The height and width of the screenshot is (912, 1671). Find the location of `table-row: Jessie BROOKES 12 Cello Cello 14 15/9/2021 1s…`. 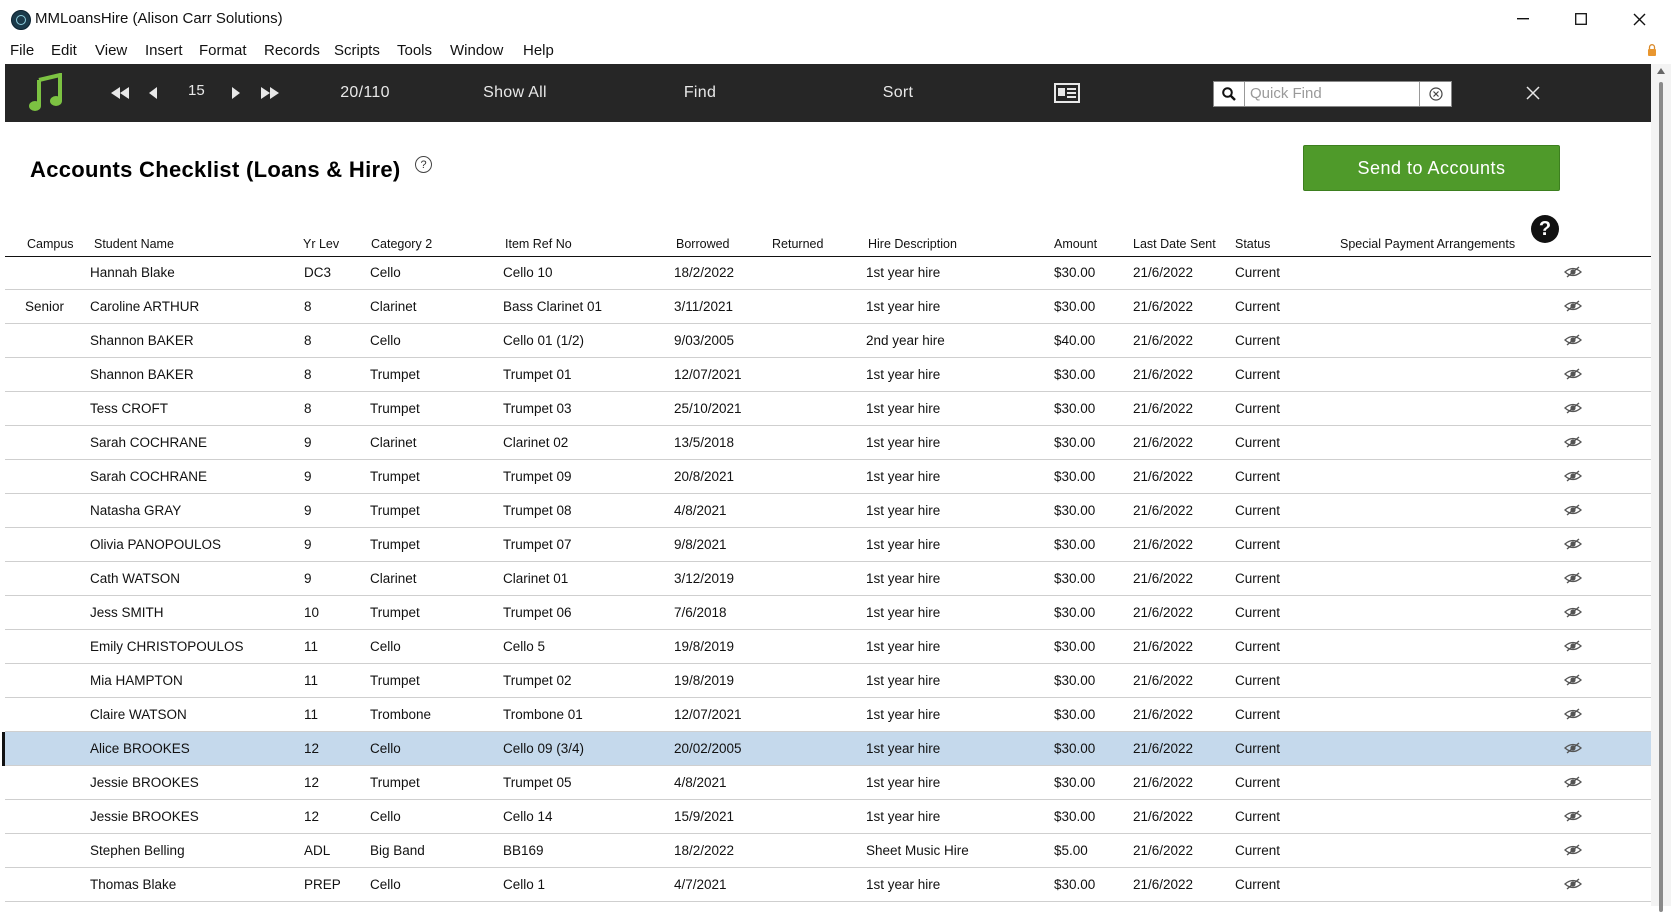

table-row: Jessie BROOKES 12 Cello Cello 14 15/9/2021 1s… is located at coordinates (828, 817).